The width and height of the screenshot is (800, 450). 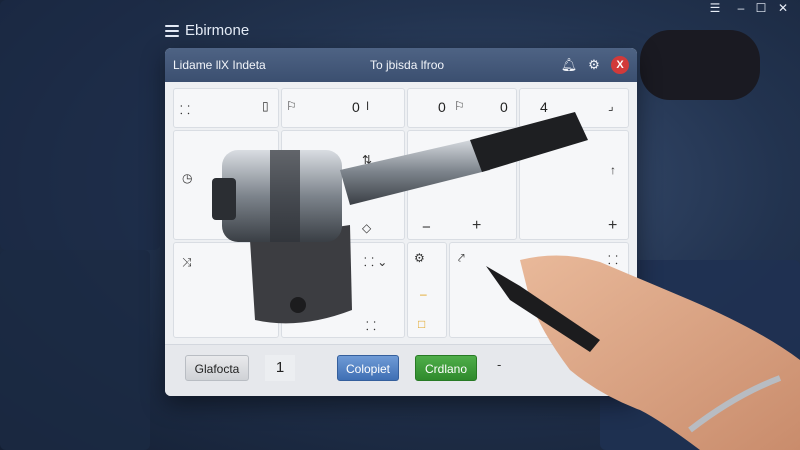 What do you see at coordinates (574, 185) in the screenshot?
I see `grid-cell: ↑ +` at bounding box center [574, 185].